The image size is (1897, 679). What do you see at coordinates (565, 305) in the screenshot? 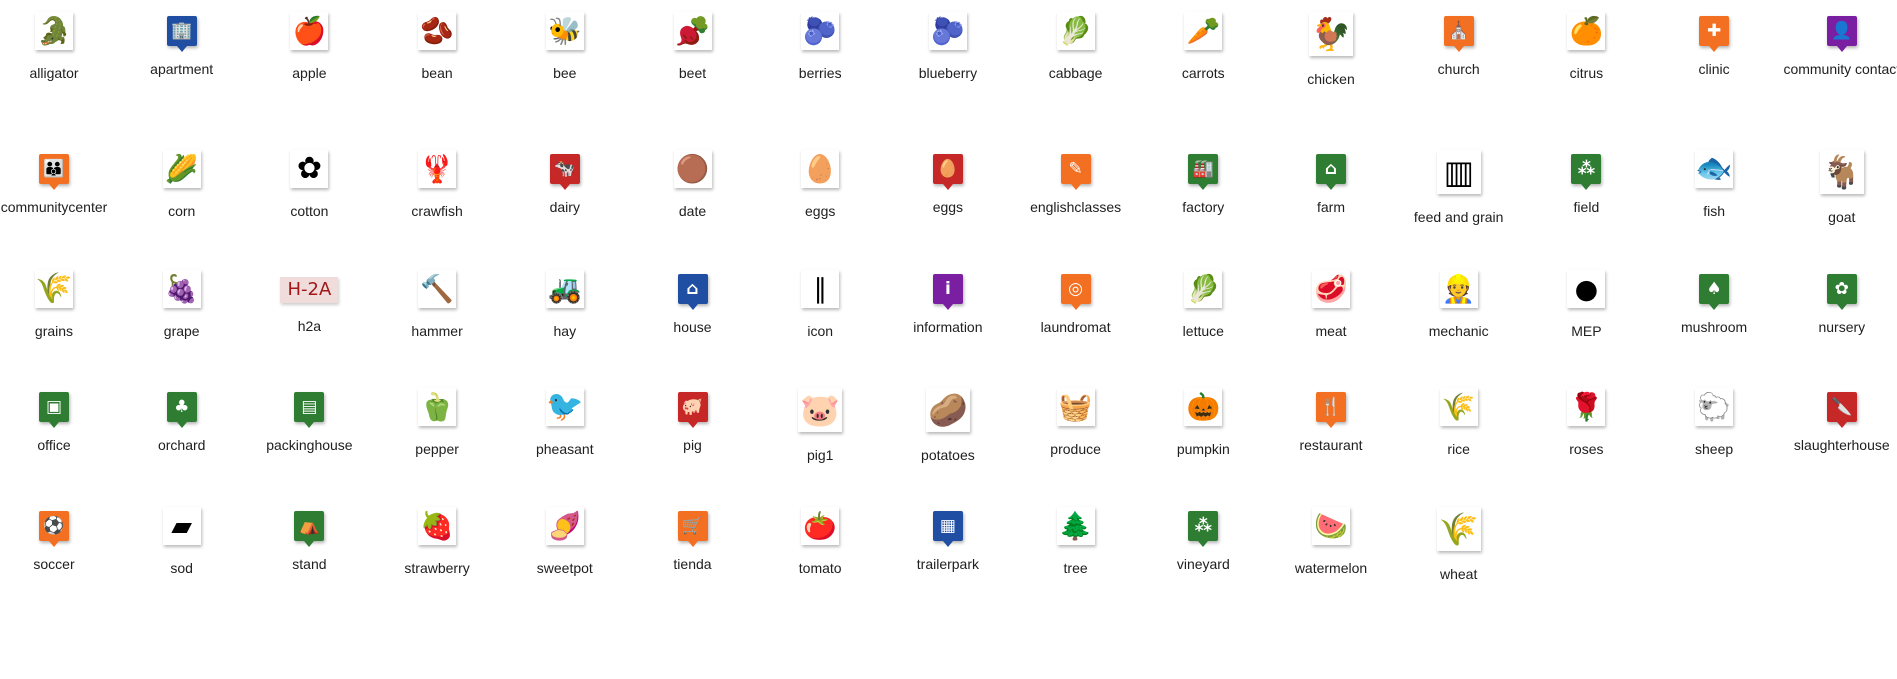
I see `icon-file-item: 🚜 hay` at bounding box center [565, 305].